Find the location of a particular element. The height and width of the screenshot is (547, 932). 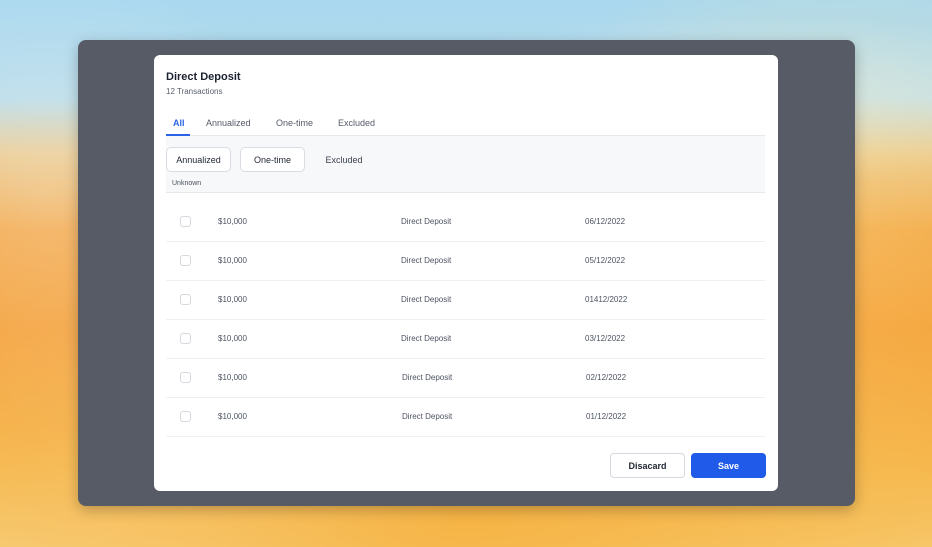

transaction-count: 12 Transactions is located at coordinates (194, 91).